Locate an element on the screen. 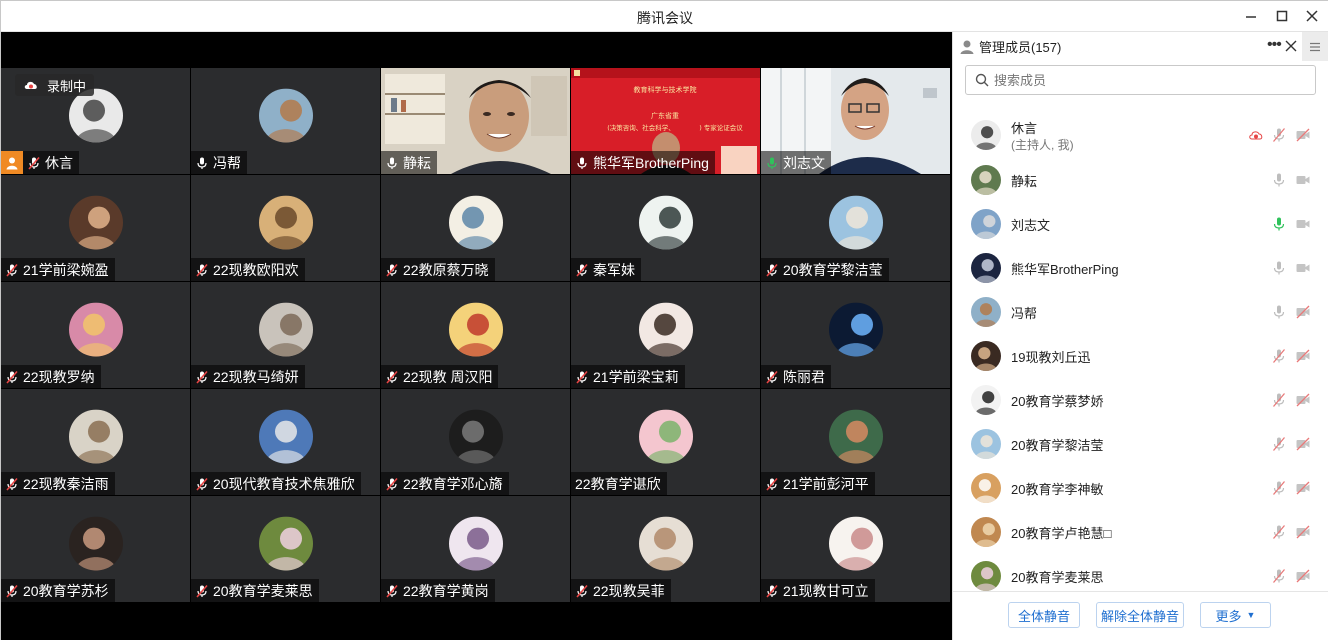  video-tile: 22现教 周汉阳 is located at coordinates (475, 335).